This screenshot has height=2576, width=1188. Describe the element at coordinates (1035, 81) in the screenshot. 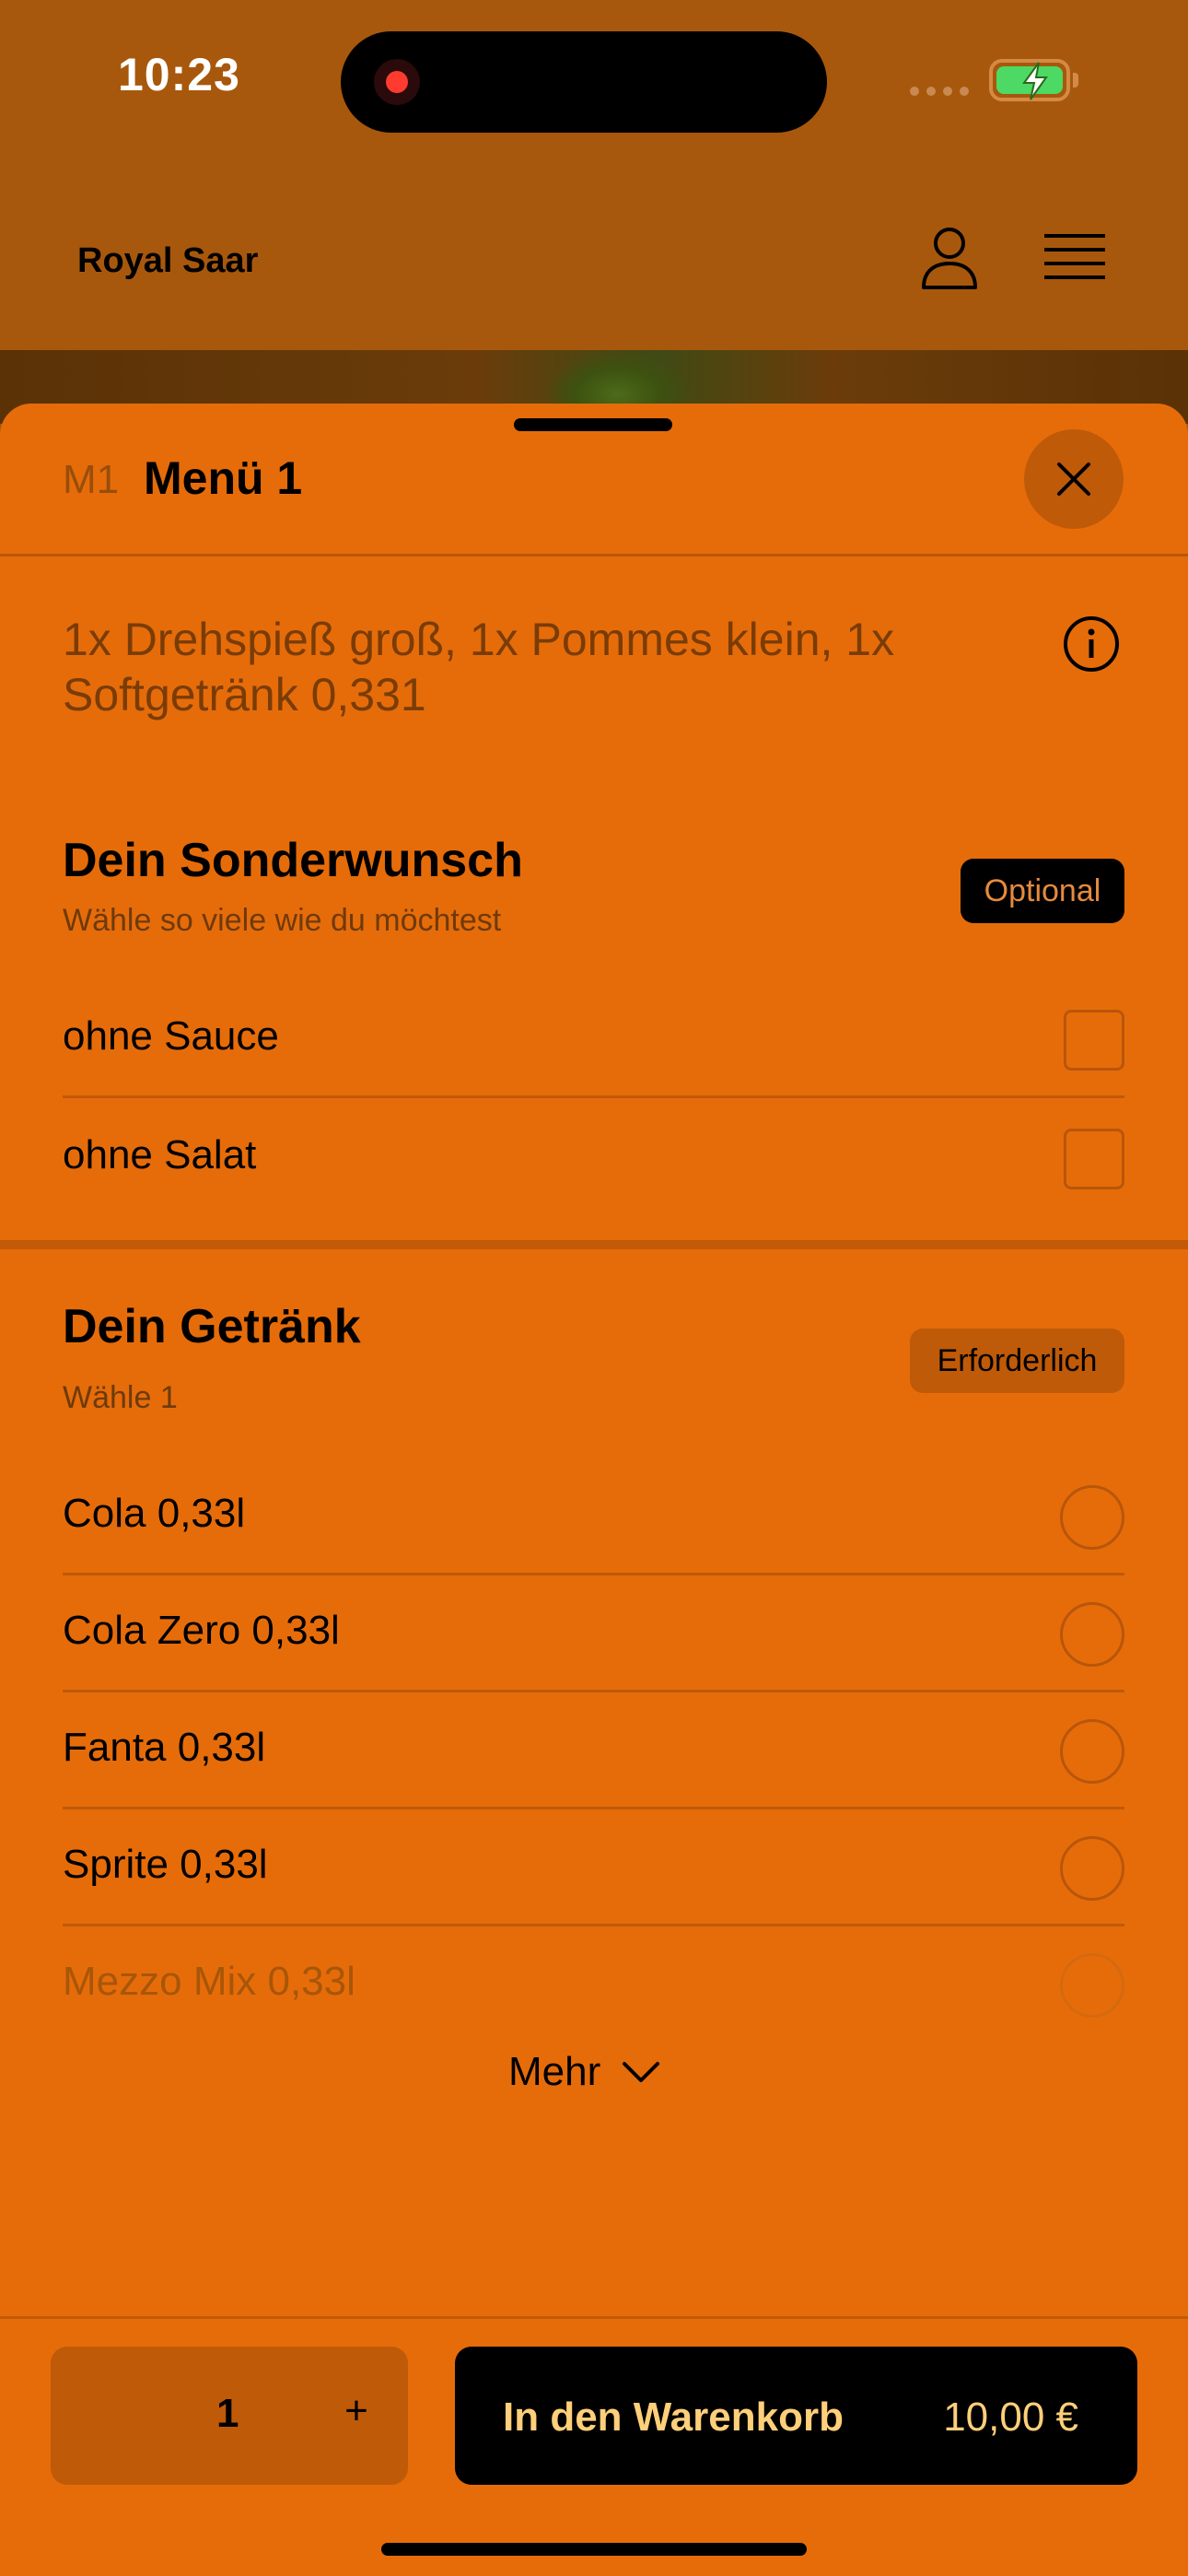

I see `charging-bolt-icon` at that location.